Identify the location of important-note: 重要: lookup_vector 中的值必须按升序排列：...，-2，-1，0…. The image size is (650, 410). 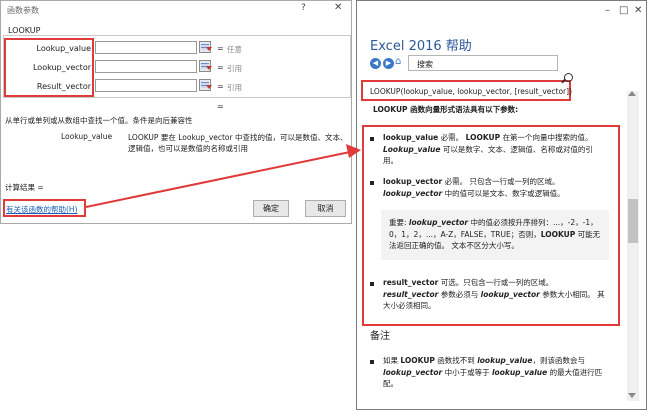
(495, 235).